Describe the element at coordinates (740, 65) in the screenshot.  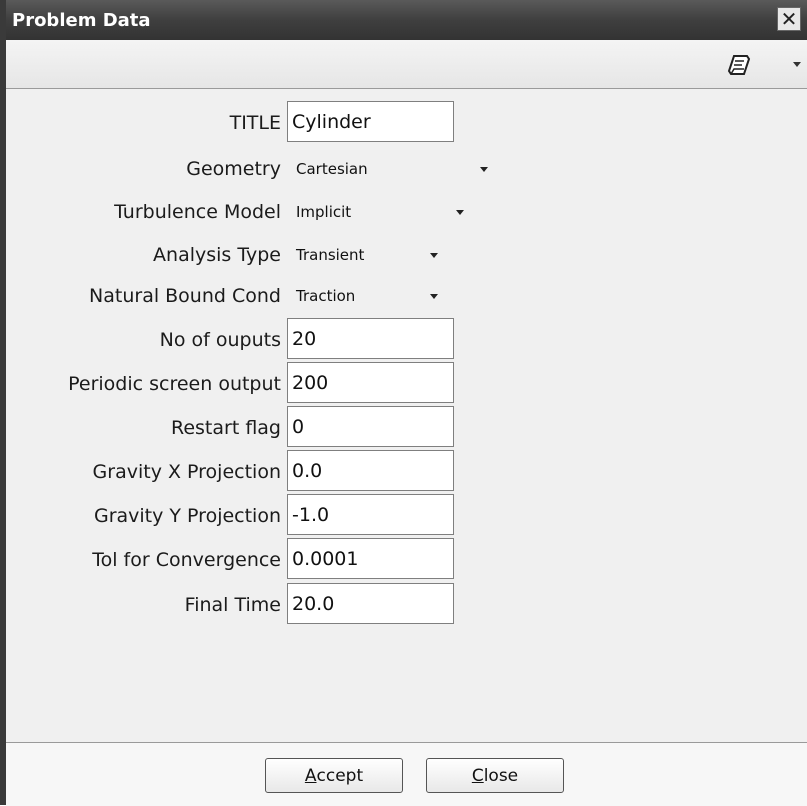
I see `notepad-icon` at that location.